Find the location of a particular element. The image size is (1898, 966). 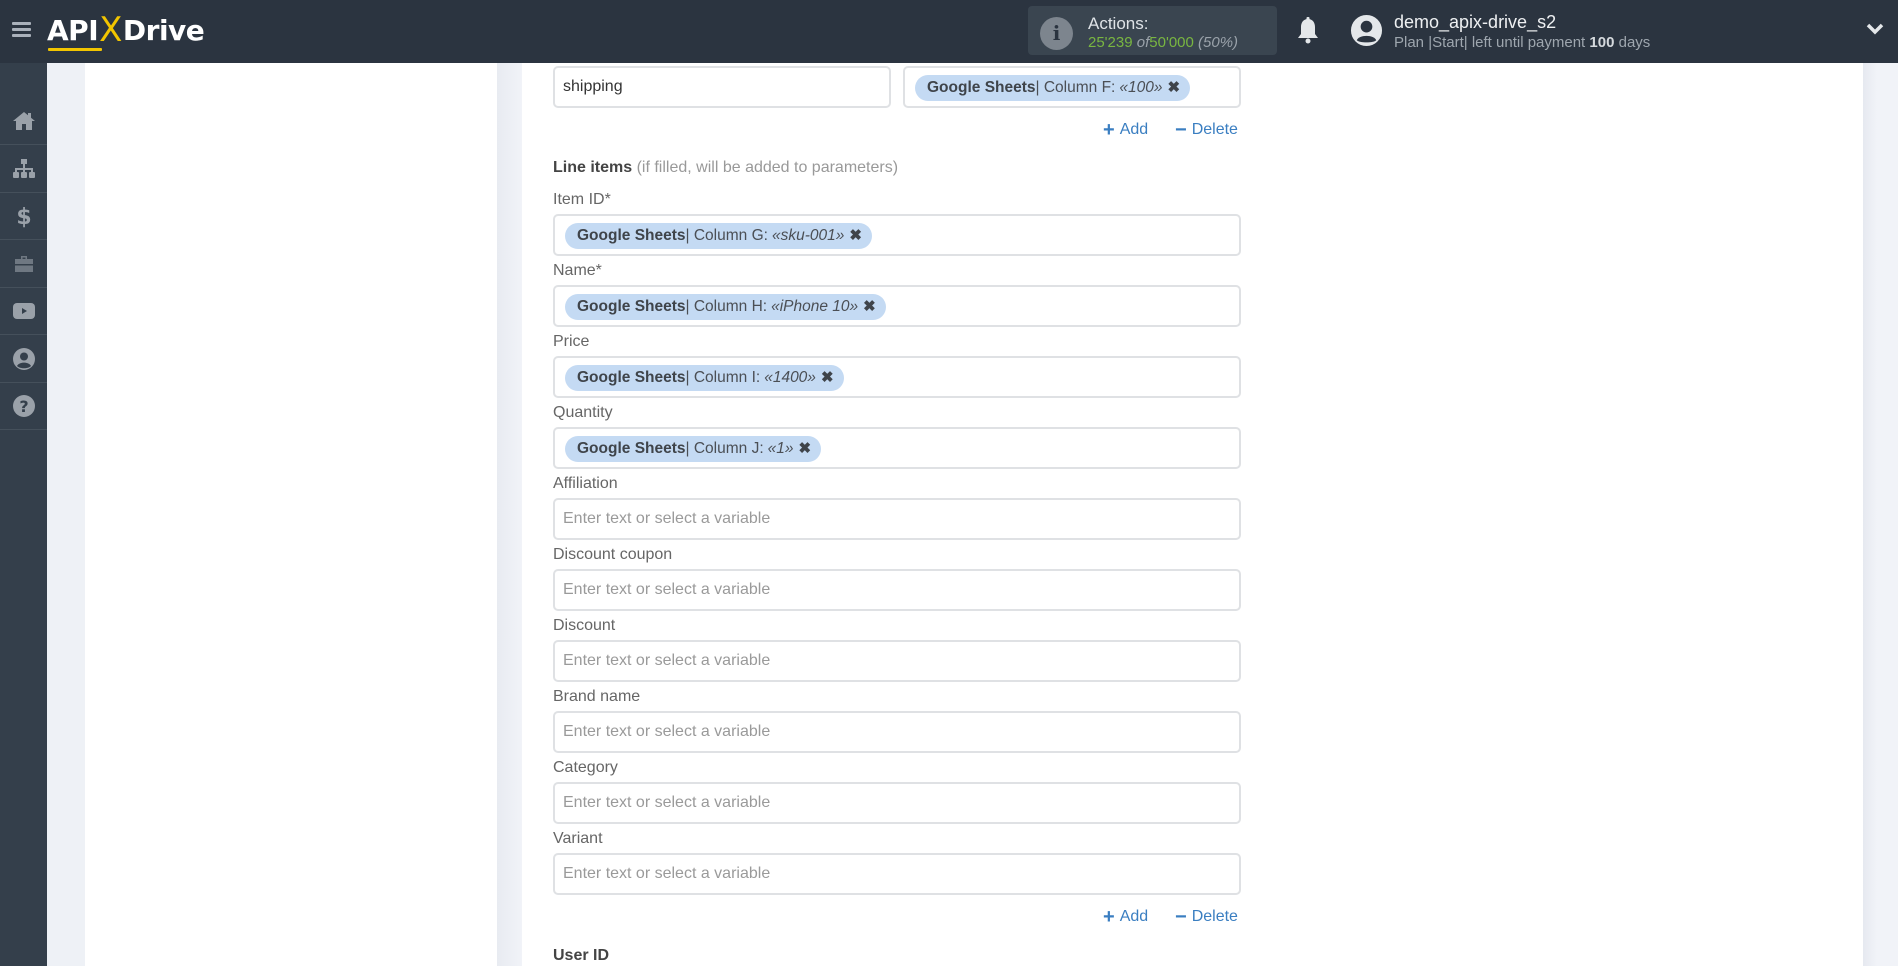

field-label-quantity: Quantity is located at coordinates (583, 412).